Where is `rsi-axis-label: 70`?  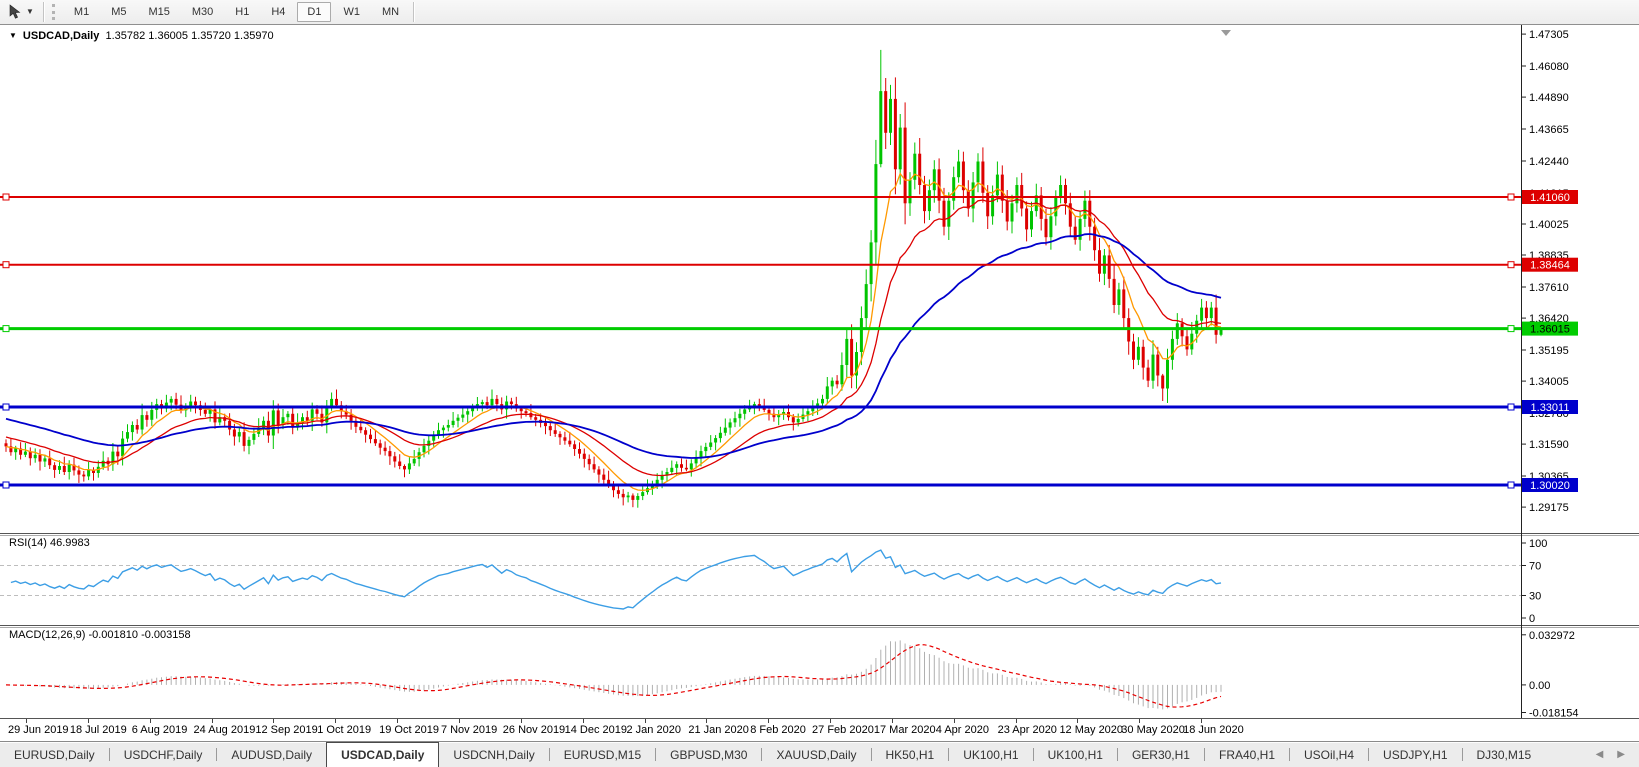
rsi-axis-label: 70 is located at coordinates (1535, 567).